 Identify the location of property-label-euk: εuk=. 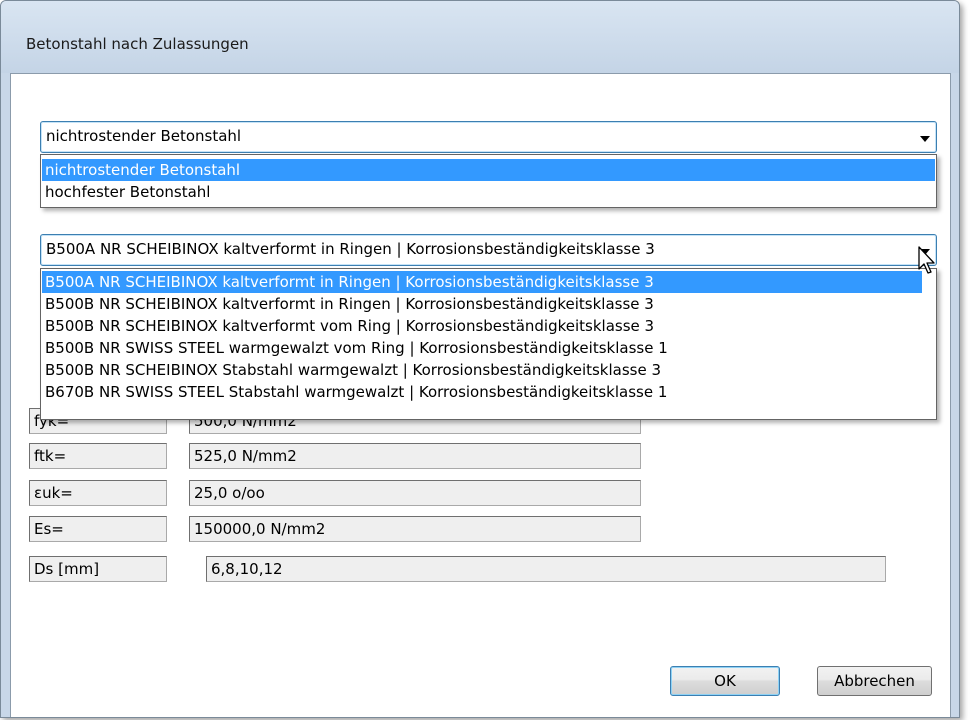
(98, 493).